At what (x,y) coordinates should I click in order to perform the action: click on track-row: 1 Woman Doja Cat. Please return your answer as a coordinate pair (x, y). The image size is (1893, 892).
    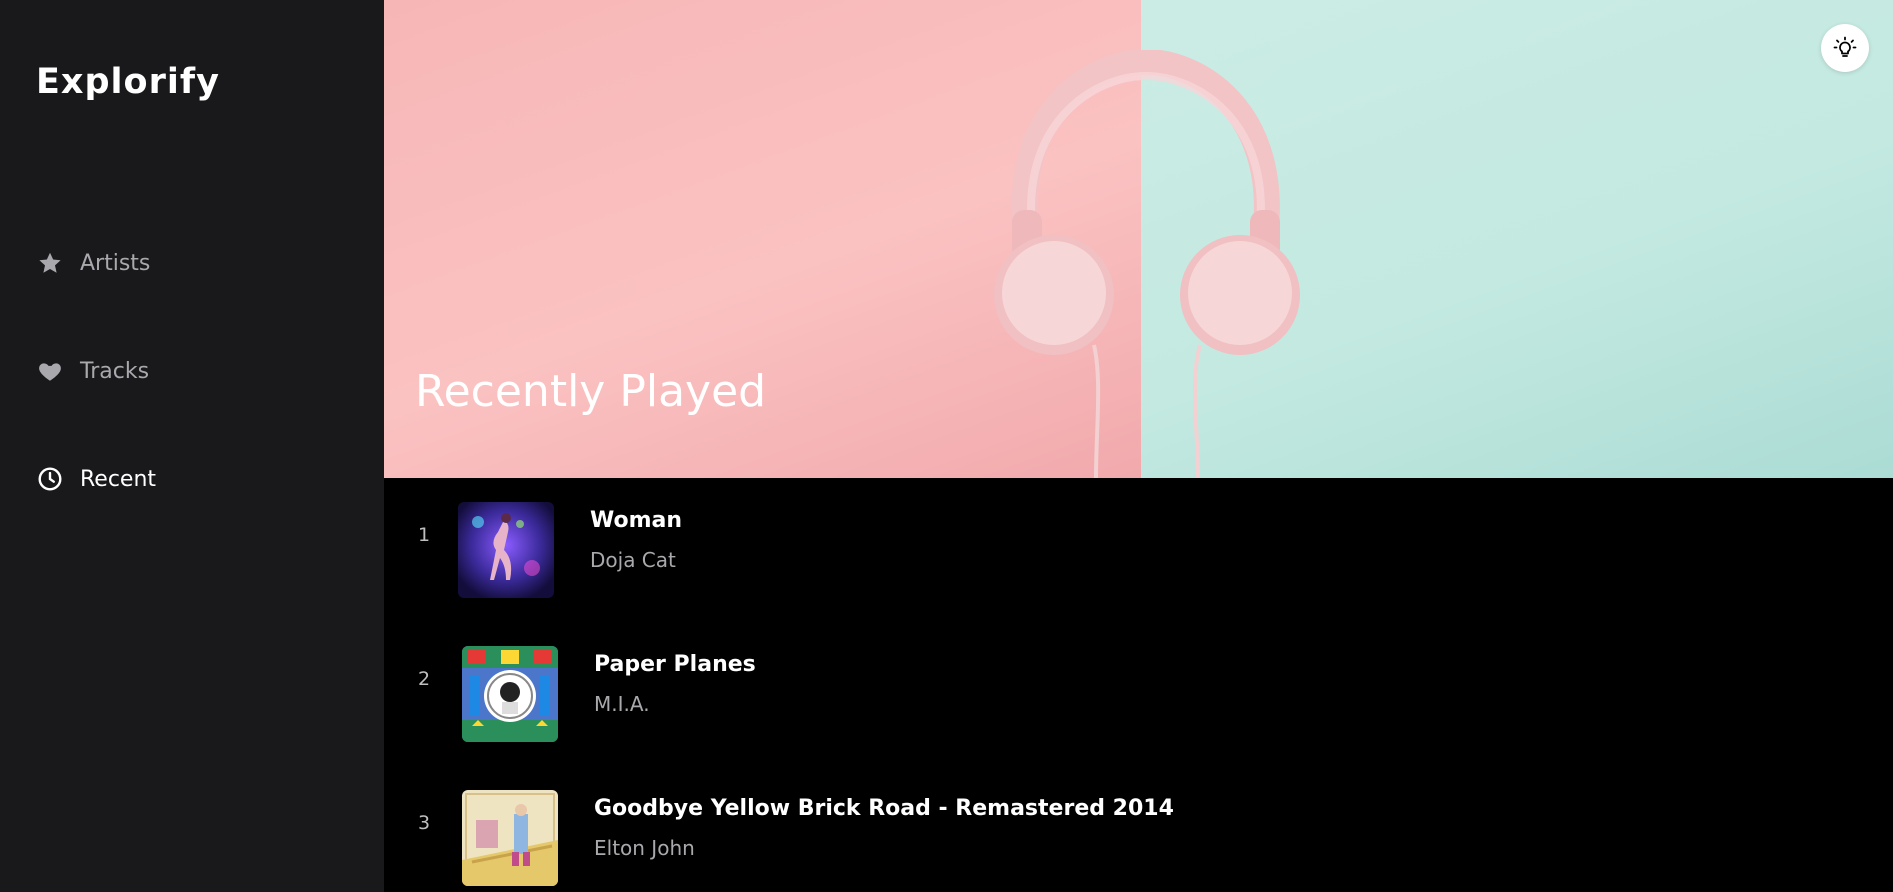
    Looking at the image, I should click on (1138, 538).